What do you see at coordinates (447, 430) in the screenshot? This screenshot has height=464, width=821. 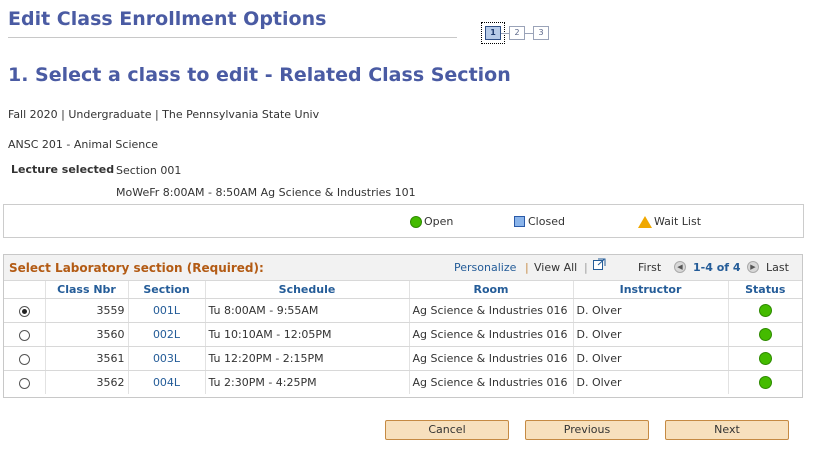 I see `cancel-button: Cancel` at bounding box center [447, 430].